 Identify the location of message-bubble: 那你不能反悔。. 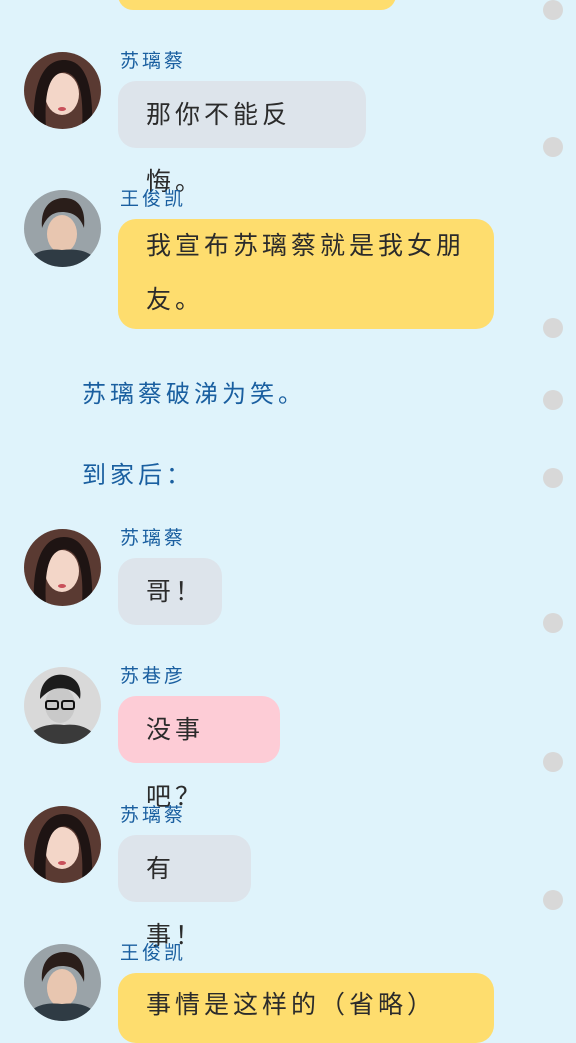
(242, 138).